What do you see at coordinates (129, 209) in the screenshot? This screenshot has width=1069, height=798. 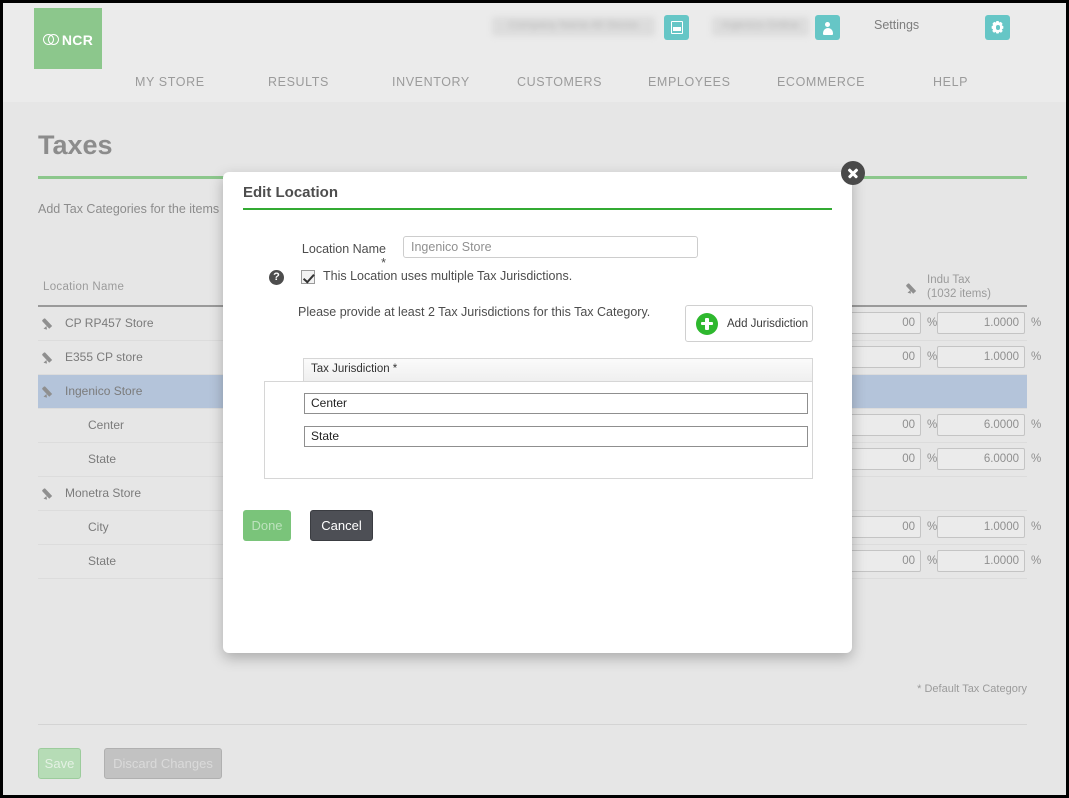 I see `page-subtitle: Add Tax Categories for the items` at bounding box center [129, 209].